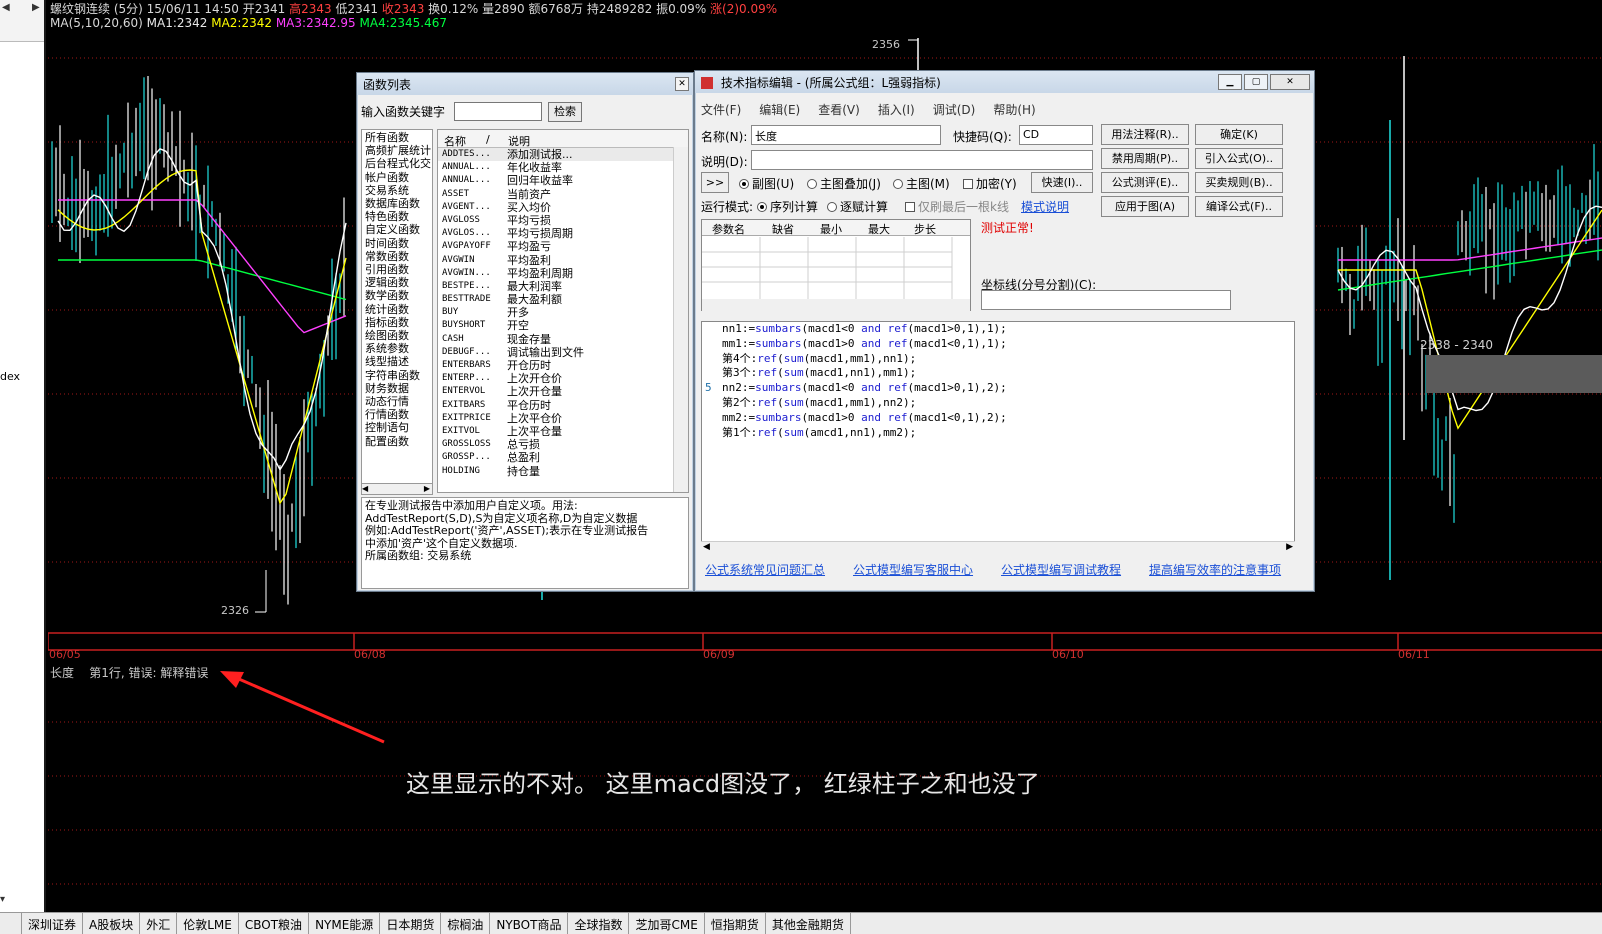 Image resolution: width=1602 pixels, height=934 pixels. Describe the element at coordinates (599, 923) in the screenshot. I see `market-tab: 全球指数` at that location.